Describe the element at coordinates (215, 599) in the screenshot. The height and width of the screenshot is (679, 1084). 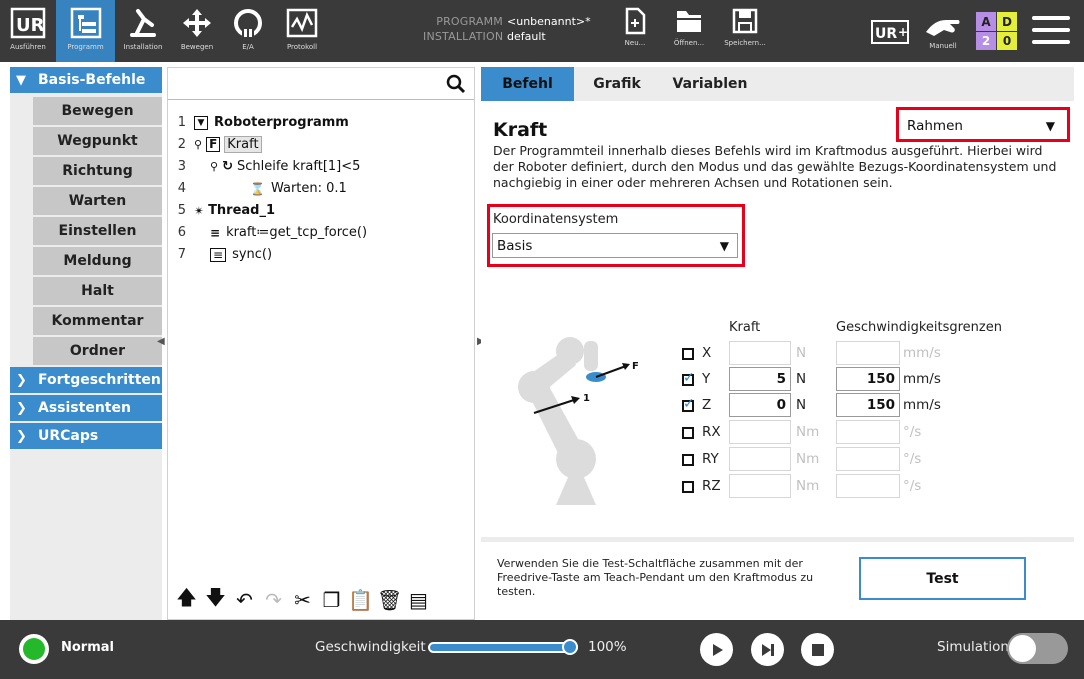
I see `move-down-icon: 🡇` at that location.